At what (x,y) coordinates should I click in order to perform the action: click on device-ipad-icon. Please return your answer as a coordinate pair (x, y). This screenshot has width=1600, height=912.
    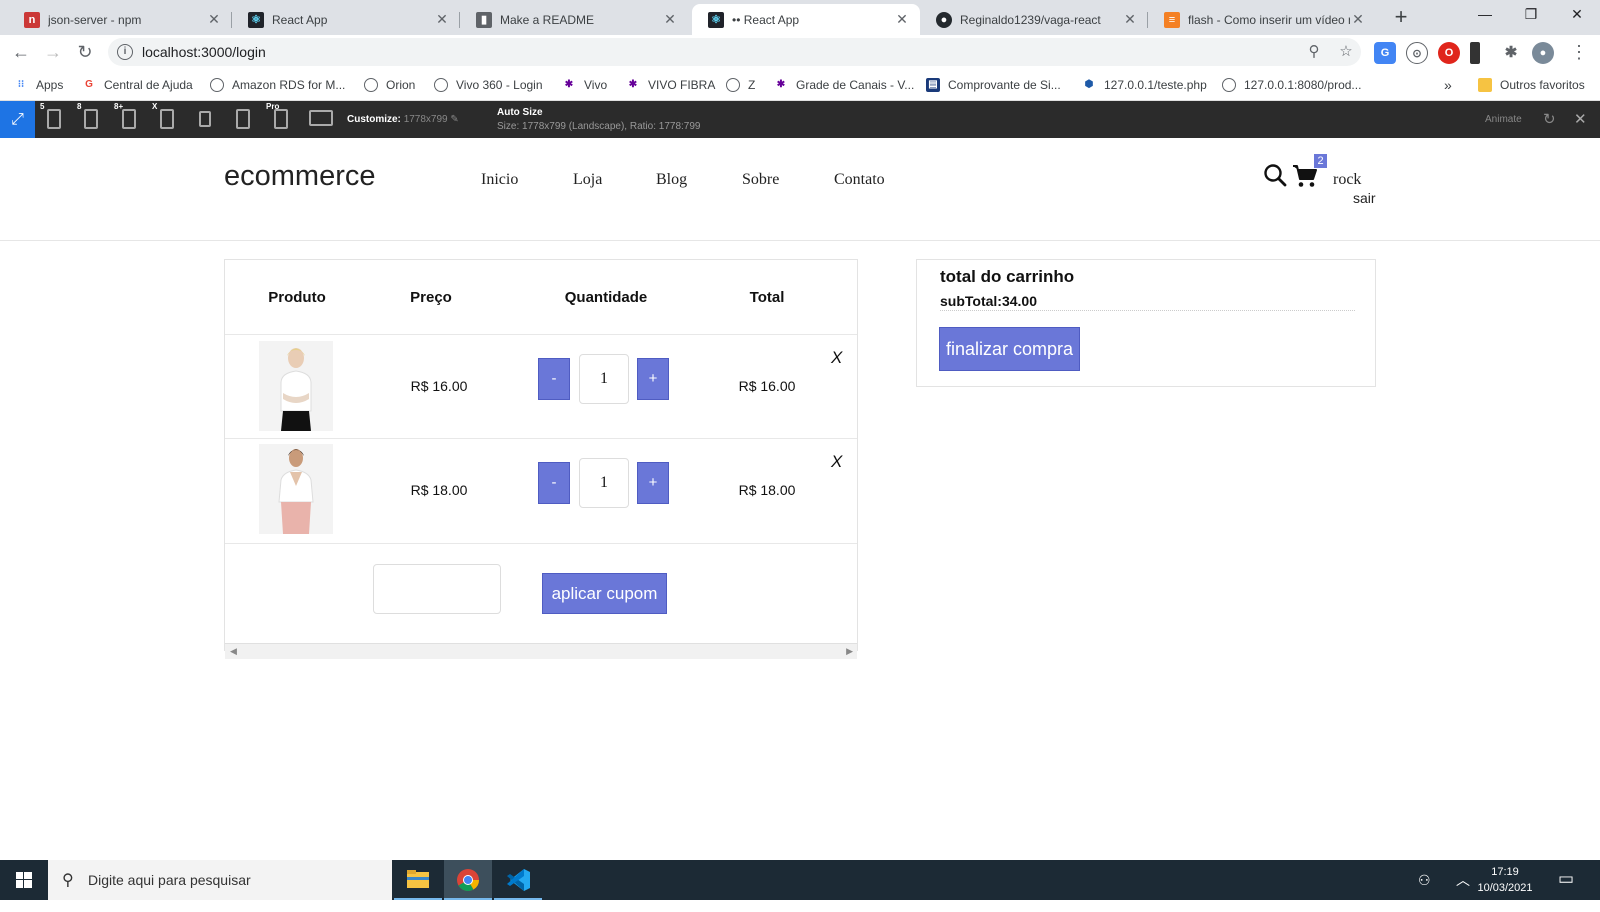
    Looking at the image, I should click on (243, 119).